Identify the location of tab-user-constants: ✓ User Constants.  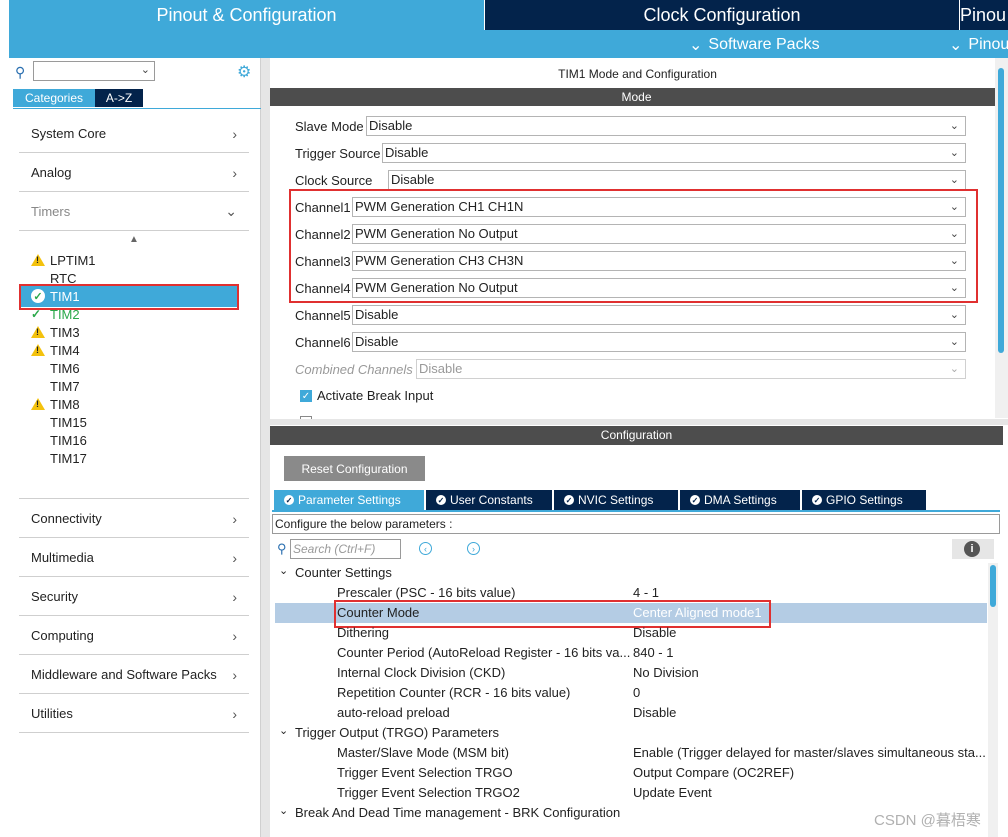
(489, 500).